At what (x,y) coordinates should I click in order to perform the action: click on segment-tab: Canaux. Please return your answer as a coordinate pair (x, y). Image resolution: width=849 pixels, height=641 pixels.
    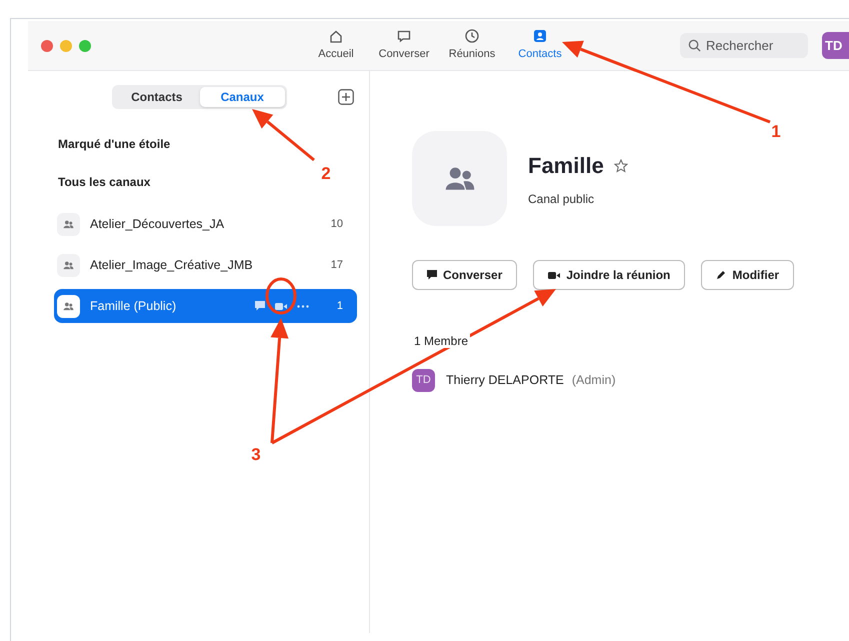
    Looking at the image, I should click on (242, 97).